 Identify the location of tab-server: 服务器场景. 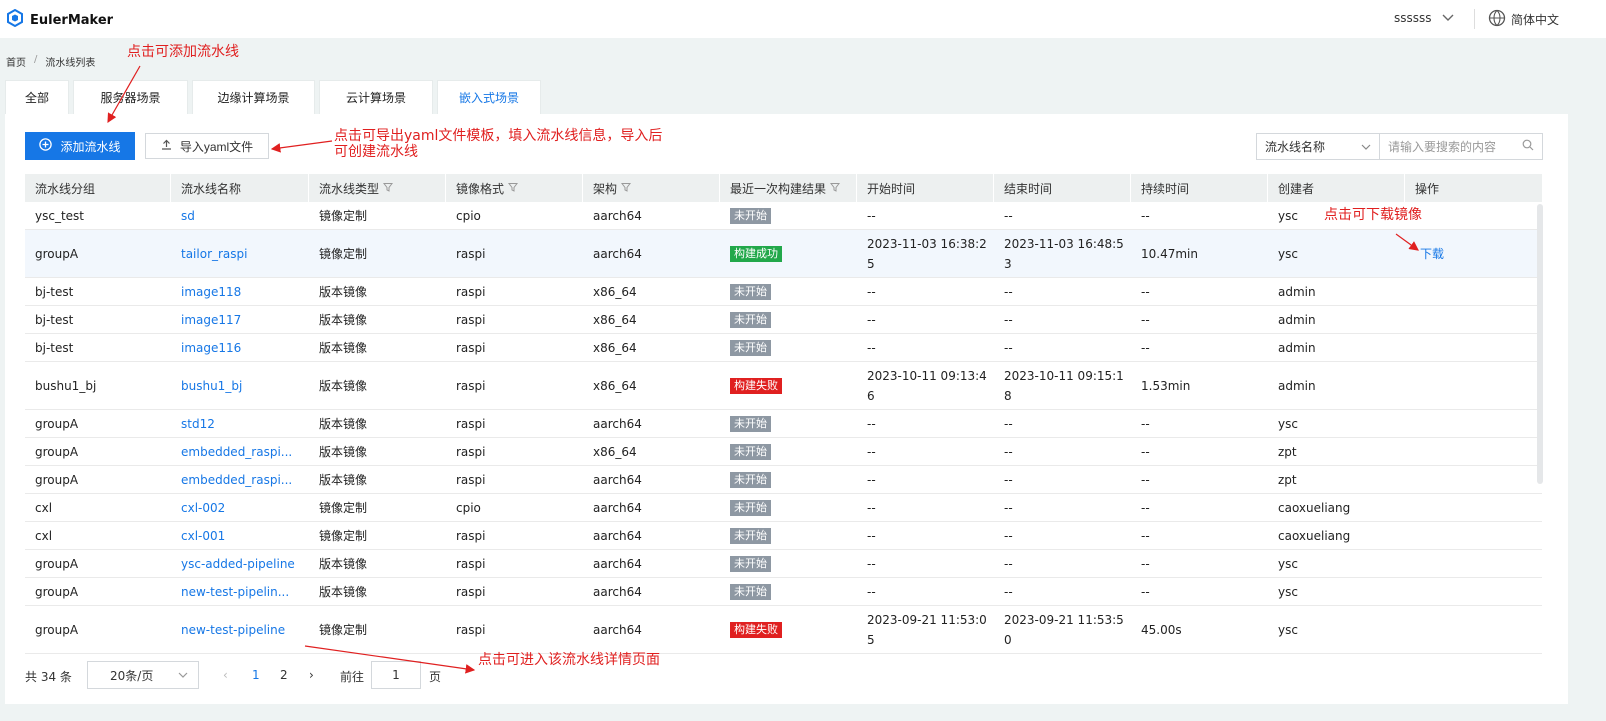
(130, 97).